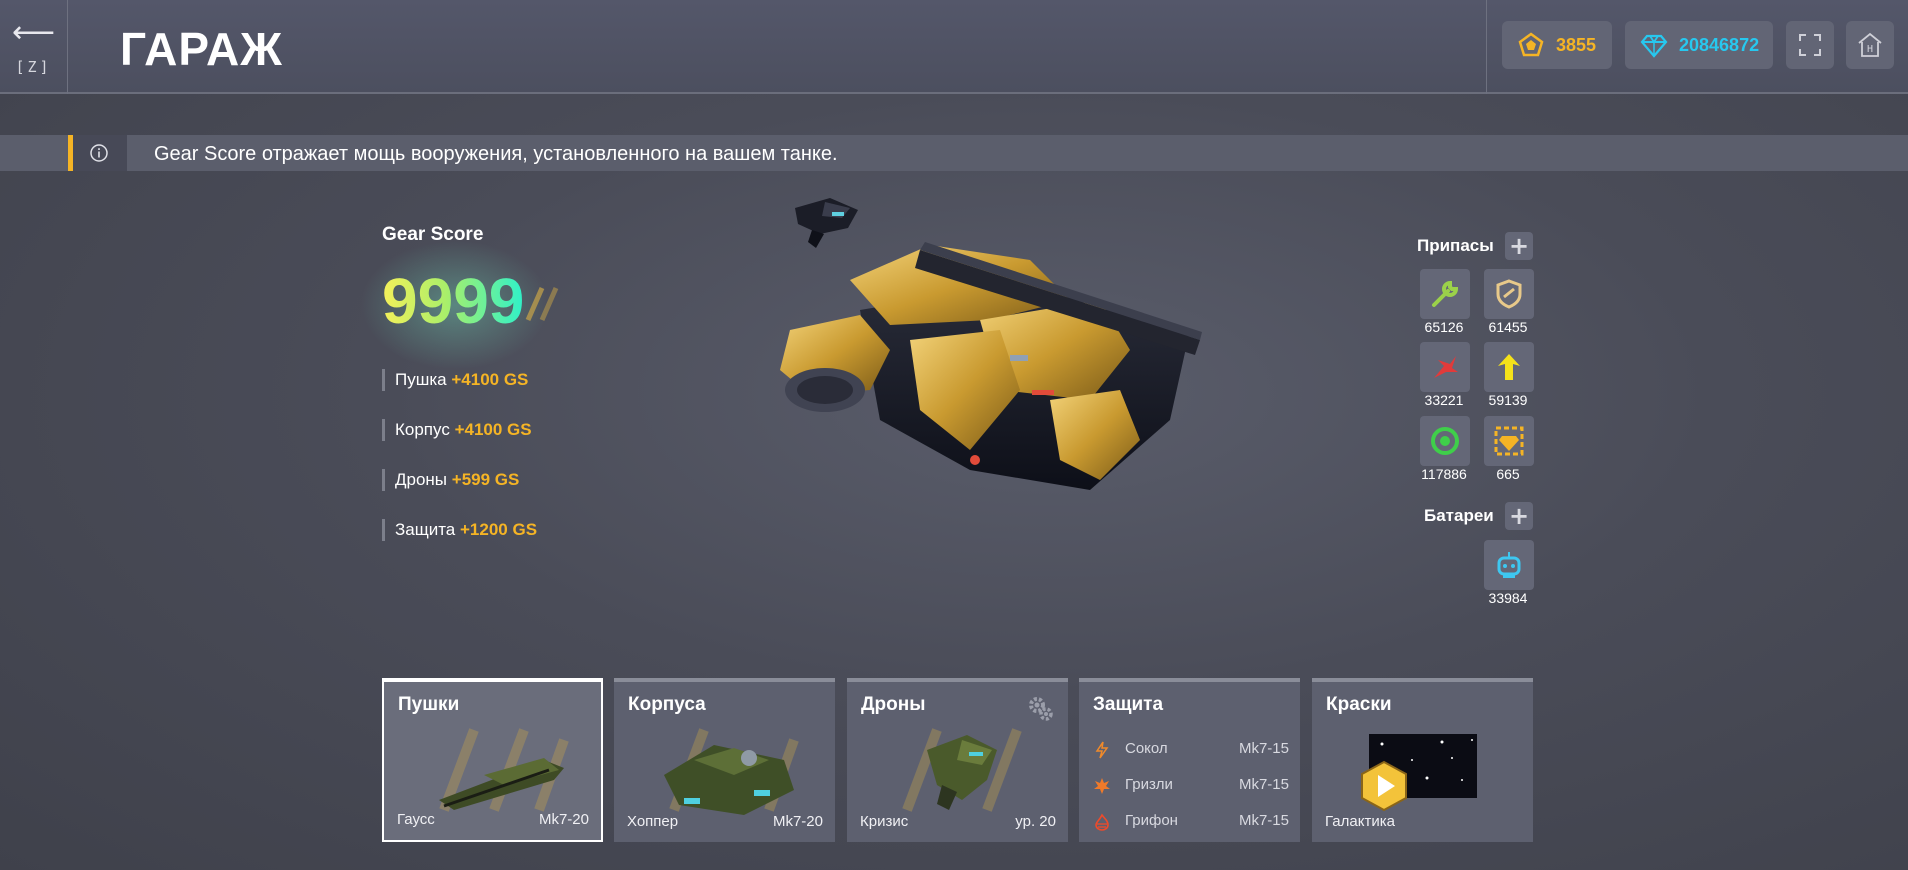 The image size is (1908, 870). What do you see at coordinates (1455, 245) in the screenshot?
I see `supplies-title: Припасы` at bounding box center [1455, 245].